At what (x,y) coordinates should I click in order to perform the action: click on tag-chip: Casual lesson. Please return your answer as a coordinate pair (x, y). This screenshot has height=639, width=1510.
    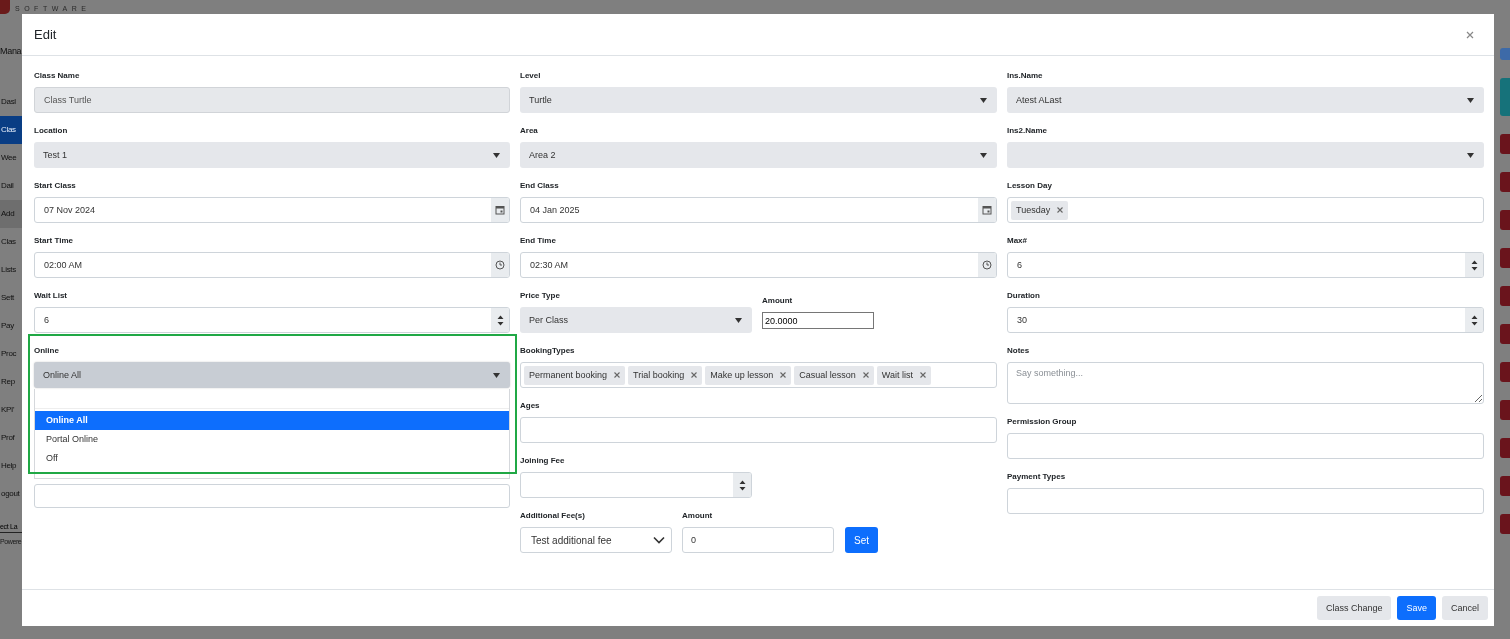
    Looking at the image, I should click on (834, 375).